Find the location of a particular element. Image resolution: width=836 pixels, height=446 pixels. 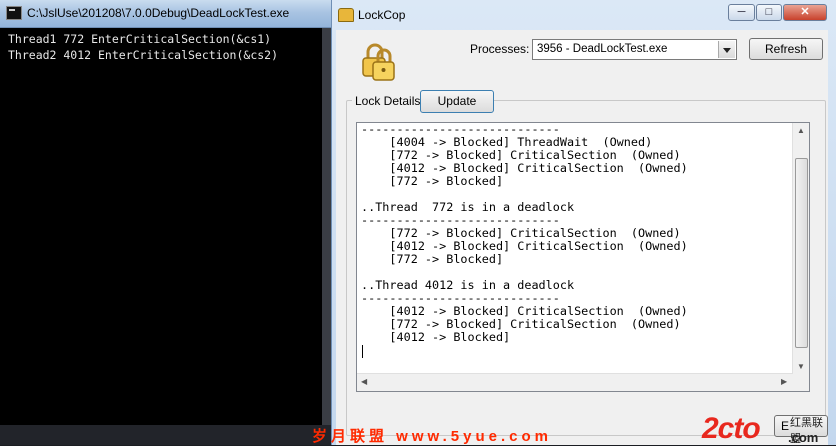

lock-app-icon is located at coordinates (346, 15).